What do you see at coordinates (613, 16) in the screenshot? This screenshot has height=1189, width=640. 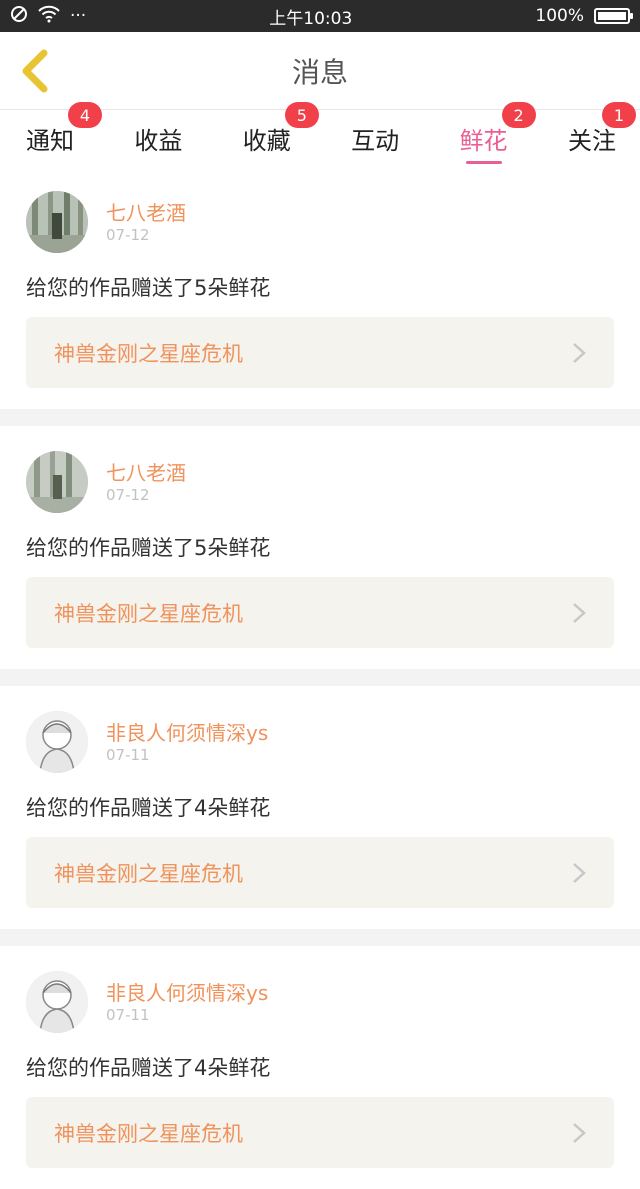 I see `battery-icon` at bounding box center [613, 16].